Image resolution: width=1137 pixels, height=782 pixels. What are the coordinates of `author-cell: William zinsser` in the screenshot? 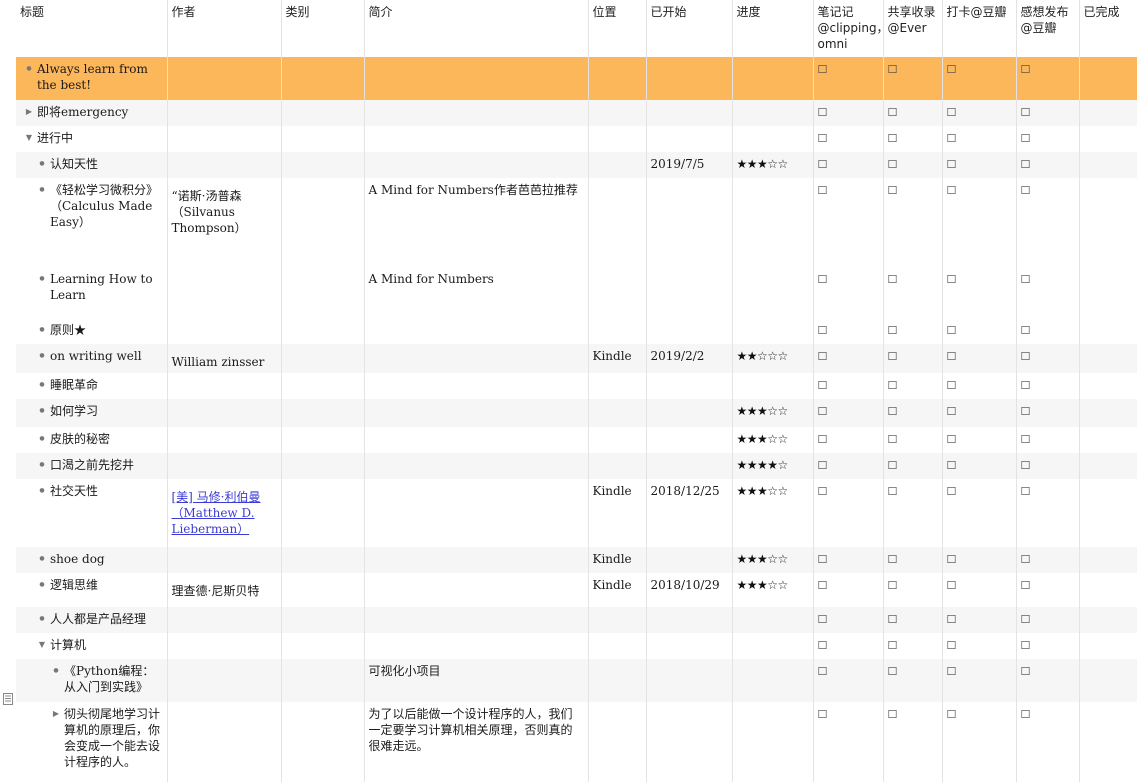 It's located at (224, 358).